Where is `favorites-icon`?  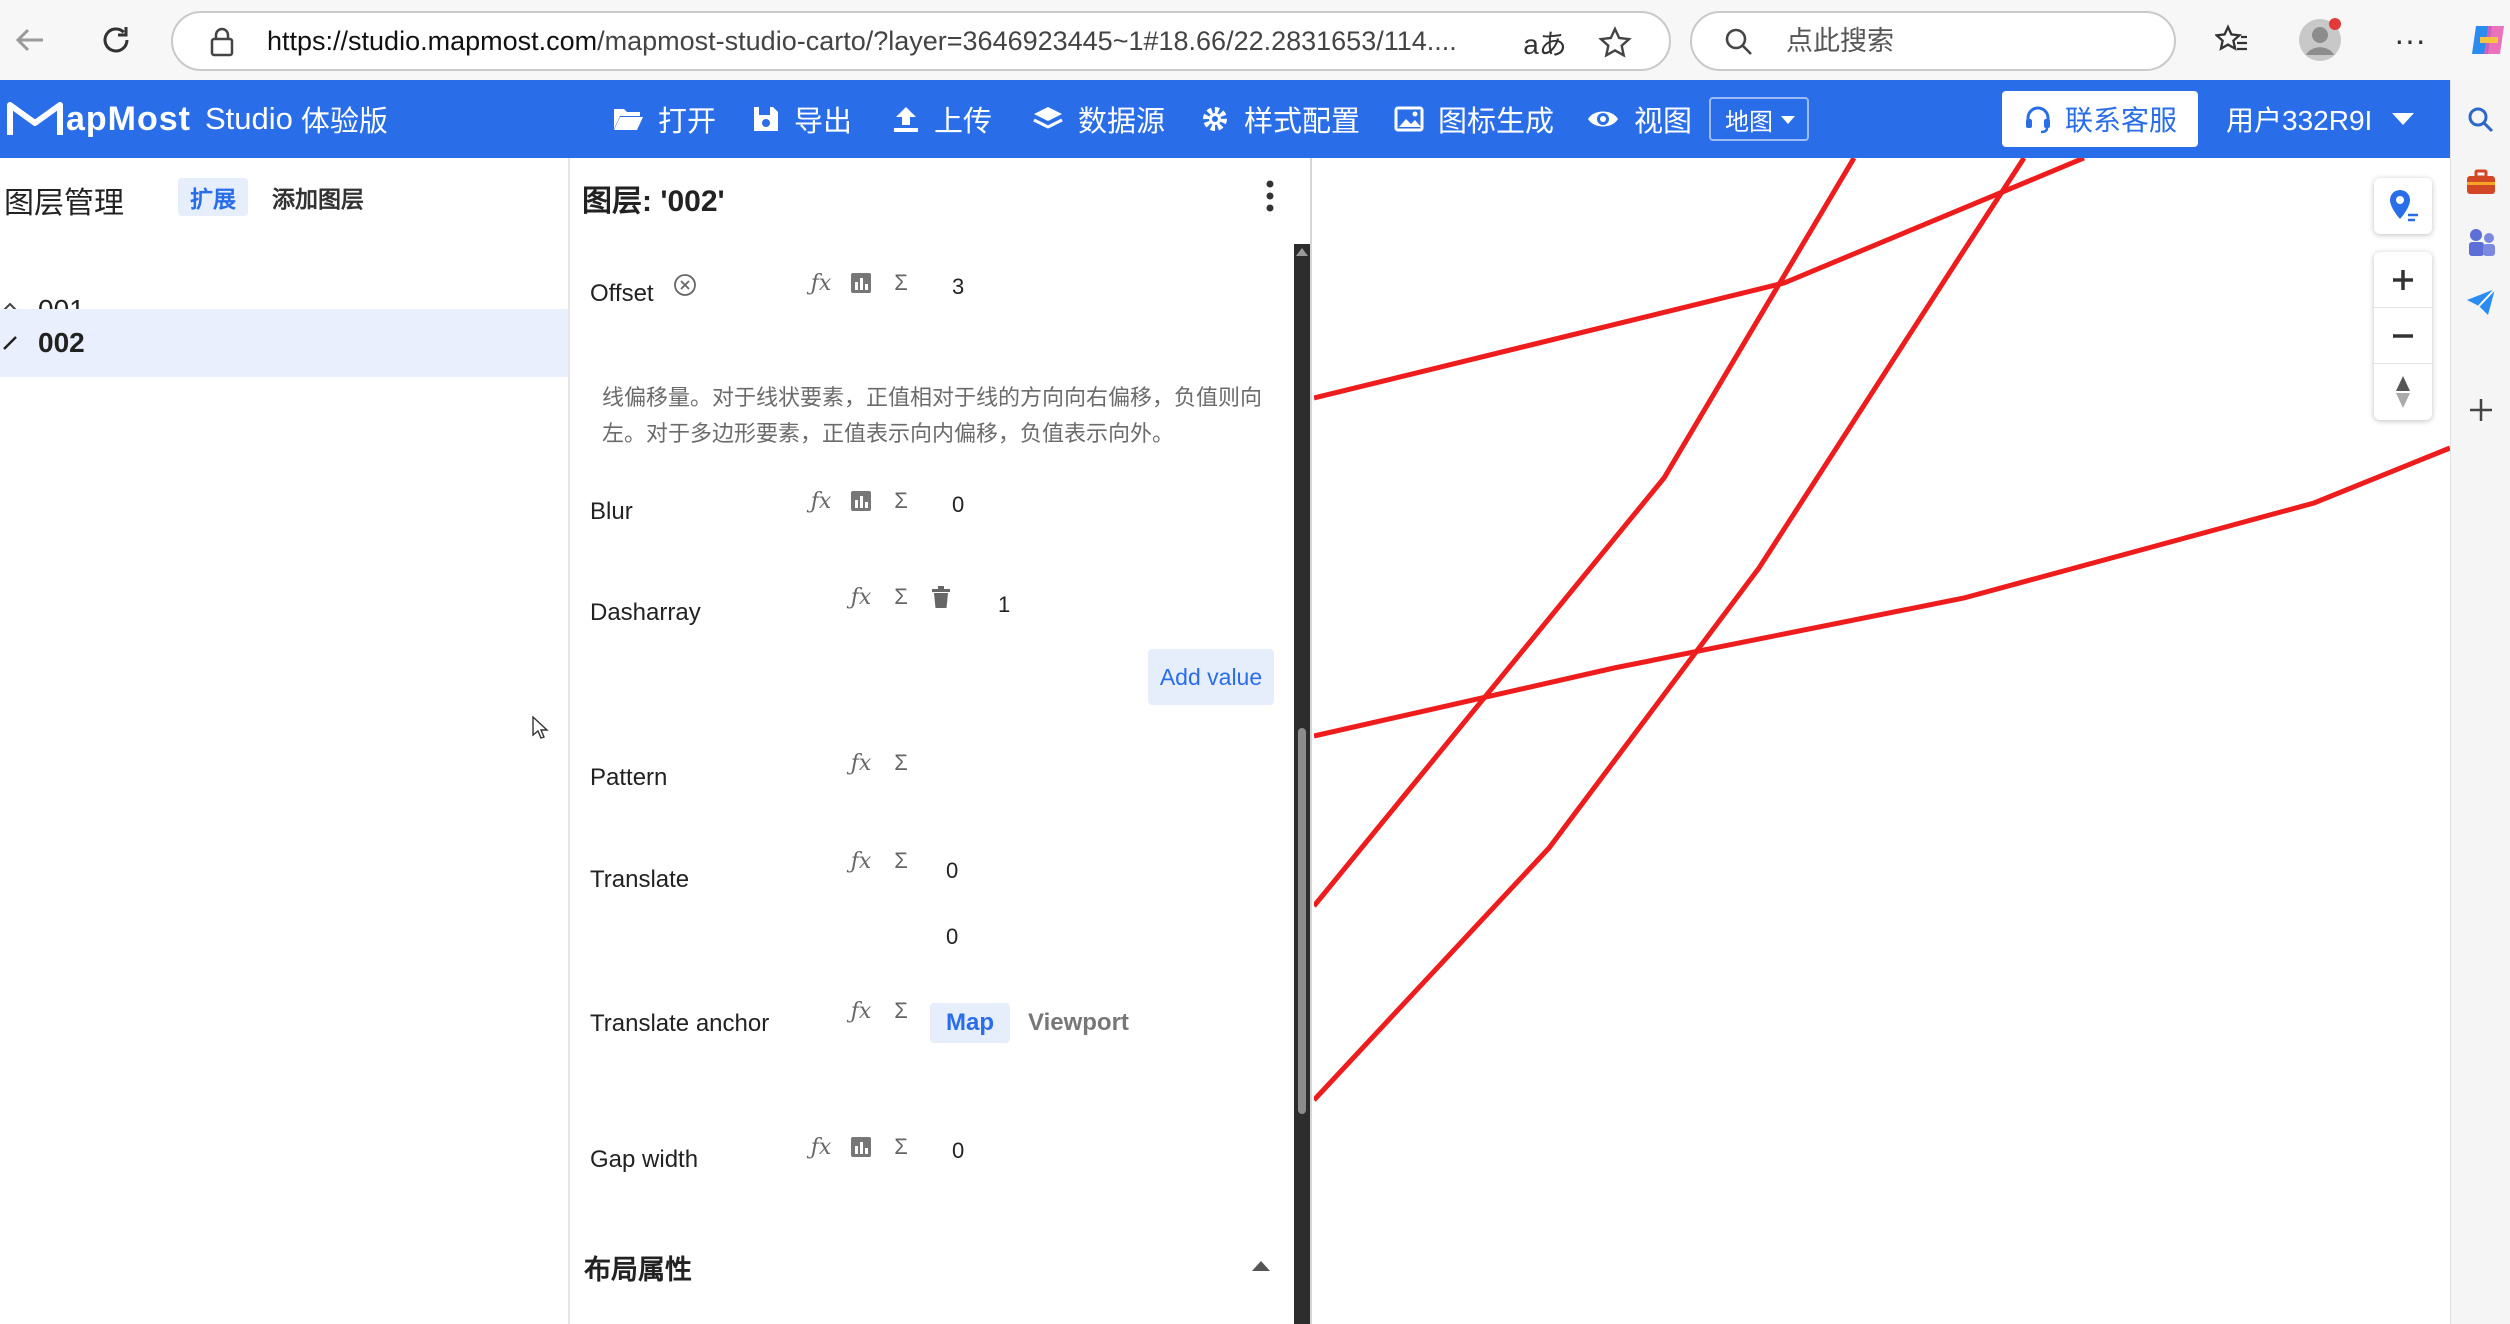
favorites-icon is located at coordinates (2232, 40).